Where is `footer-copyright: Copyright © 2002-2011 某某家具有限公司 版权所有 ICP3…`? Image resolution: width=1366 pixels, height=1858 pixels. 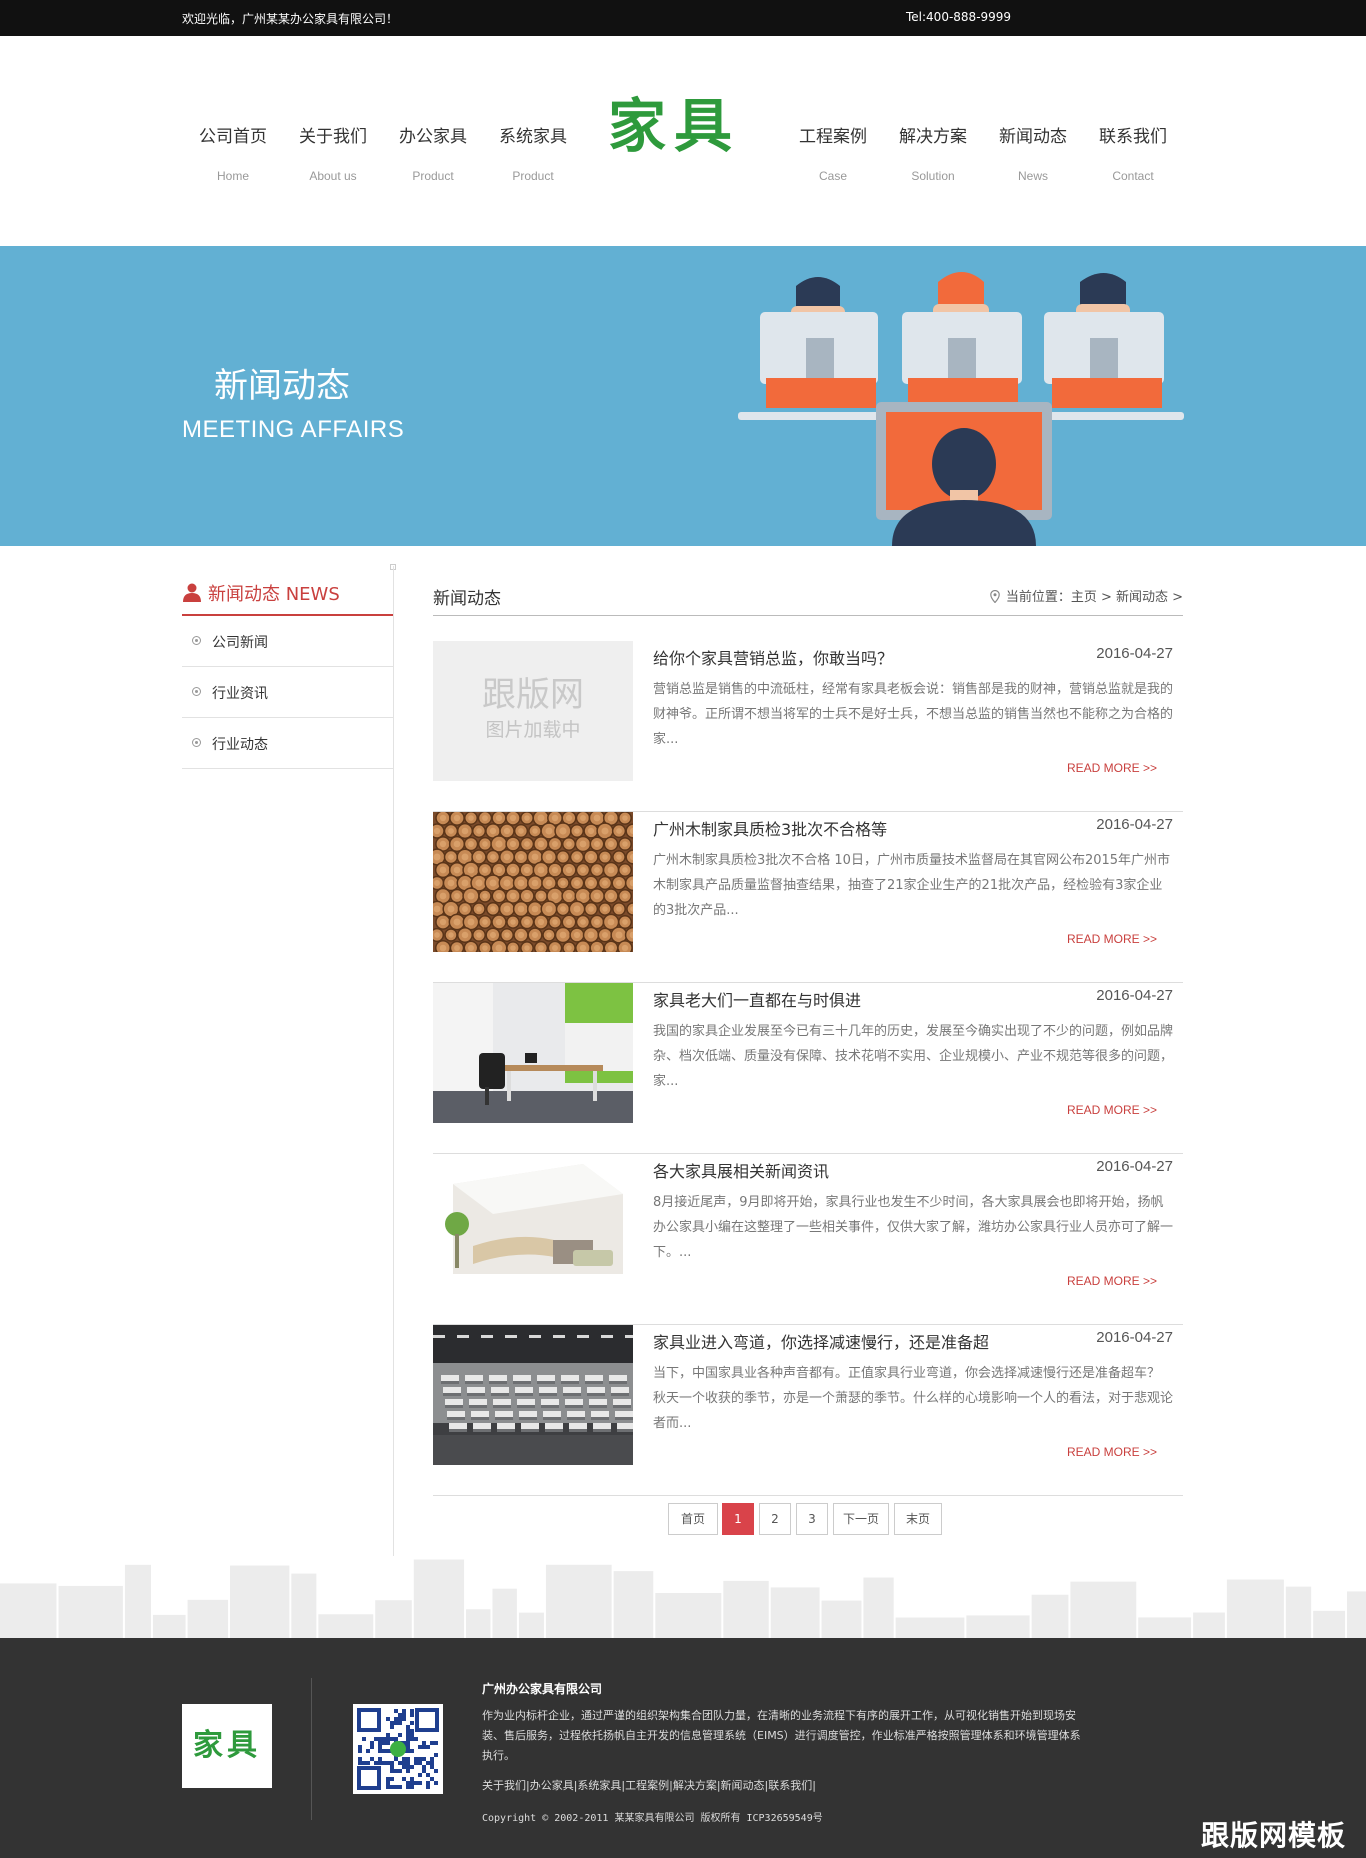
footer-copyright: Copyright © 2002-2011 某某家具有限公司 版权所有 ICP3… is located at coordinates (652, 1818).